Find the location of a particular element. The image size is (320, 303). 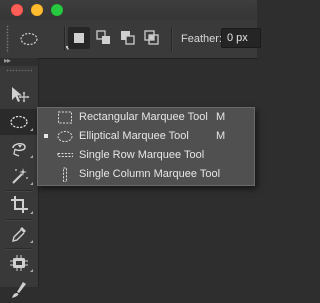

options-bar-grip is located at coordinates (7, 39).